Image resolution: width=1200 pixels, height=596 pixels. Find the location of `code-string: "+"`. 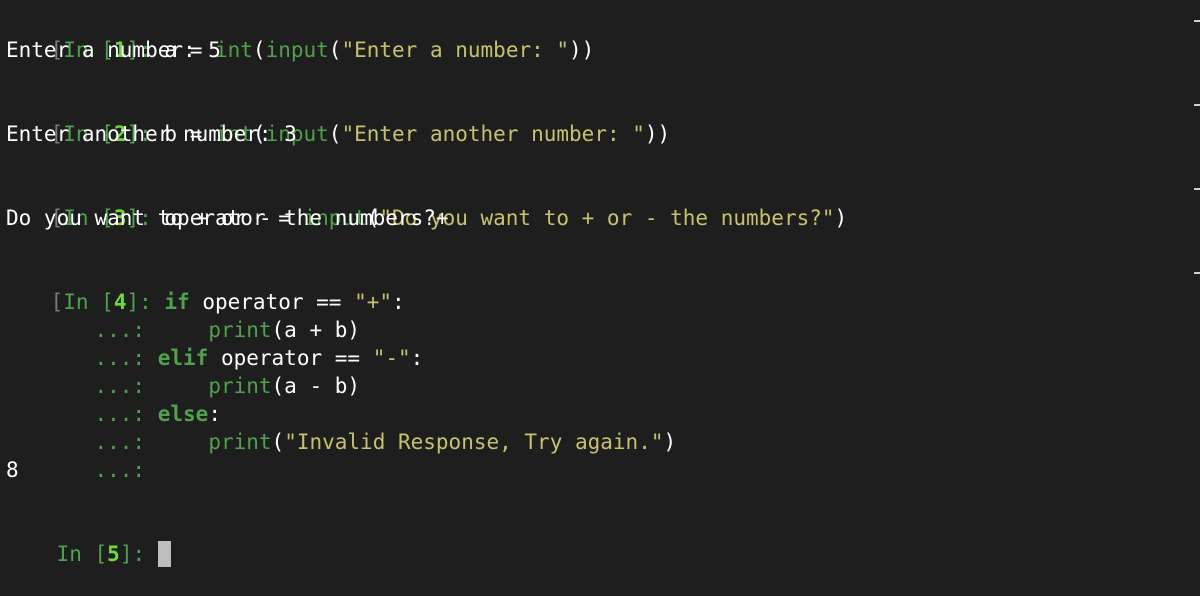

code-string: "+" is located at coordinates (373, 302).